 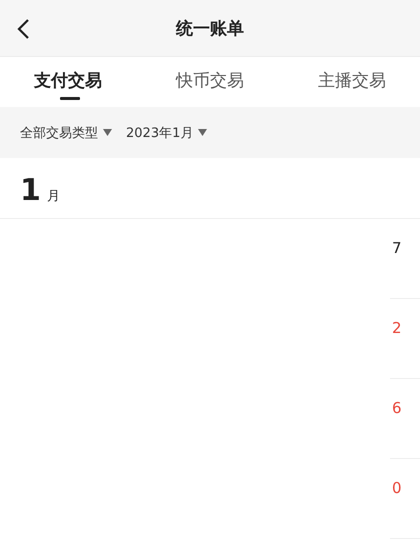 What do you see at coordinates (397, 328) in the screenshot?
I see `amount-text: 2` at bounding box center [397, 328].